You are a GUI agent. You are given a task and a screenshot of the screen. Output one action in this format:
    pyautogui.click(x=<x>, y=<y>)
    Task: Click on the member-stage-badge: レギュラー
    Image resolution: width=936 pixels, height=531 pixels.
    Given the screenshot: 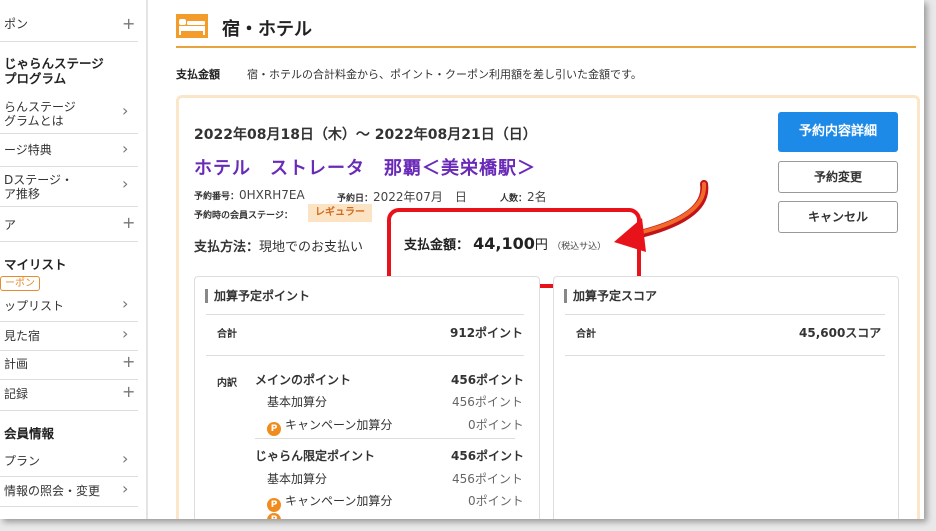 What is the action you would take?
    pyautogui.click(x=340, y=213)
    